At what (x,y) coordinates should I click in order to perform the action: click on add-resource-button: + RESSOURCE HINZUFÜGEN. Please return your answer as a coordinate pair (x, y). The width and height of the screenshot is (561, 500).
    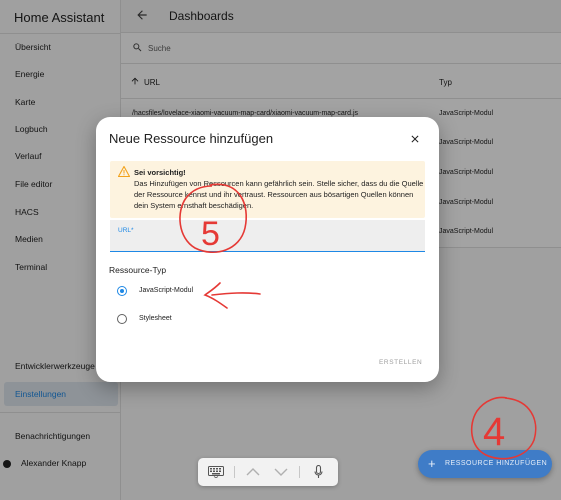
    Looking at the image, I should click on (485, 464).